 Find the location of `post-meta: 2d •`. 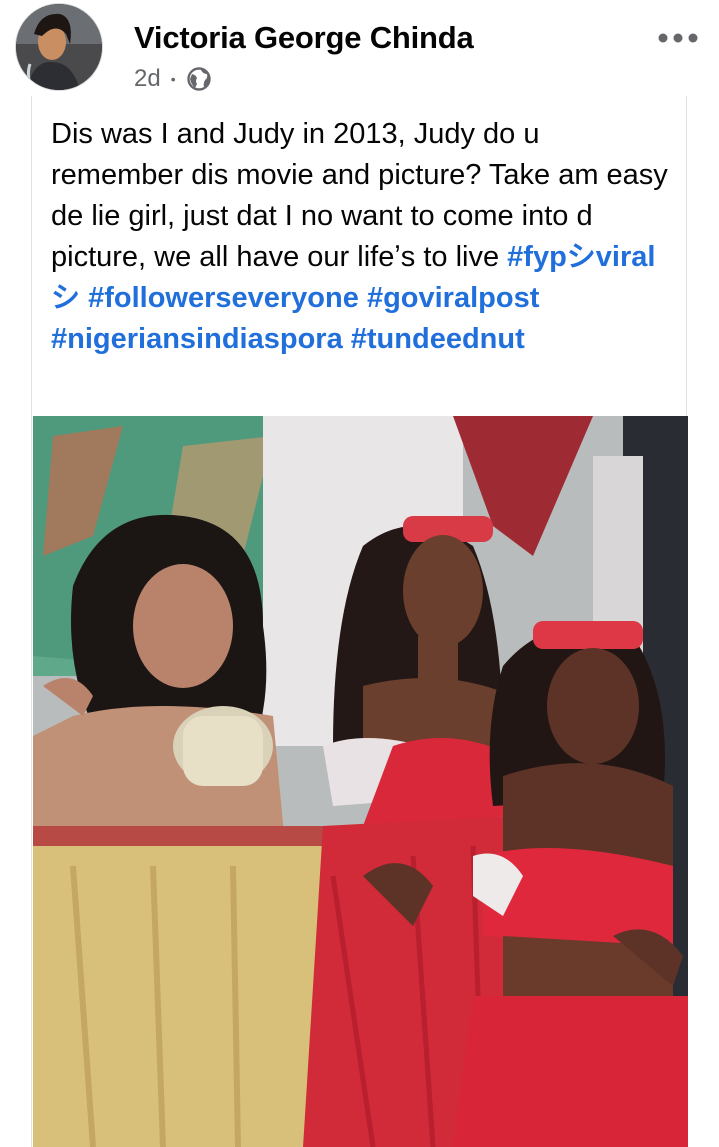

post-meta: 2d • is located at coordinates (173, 79).